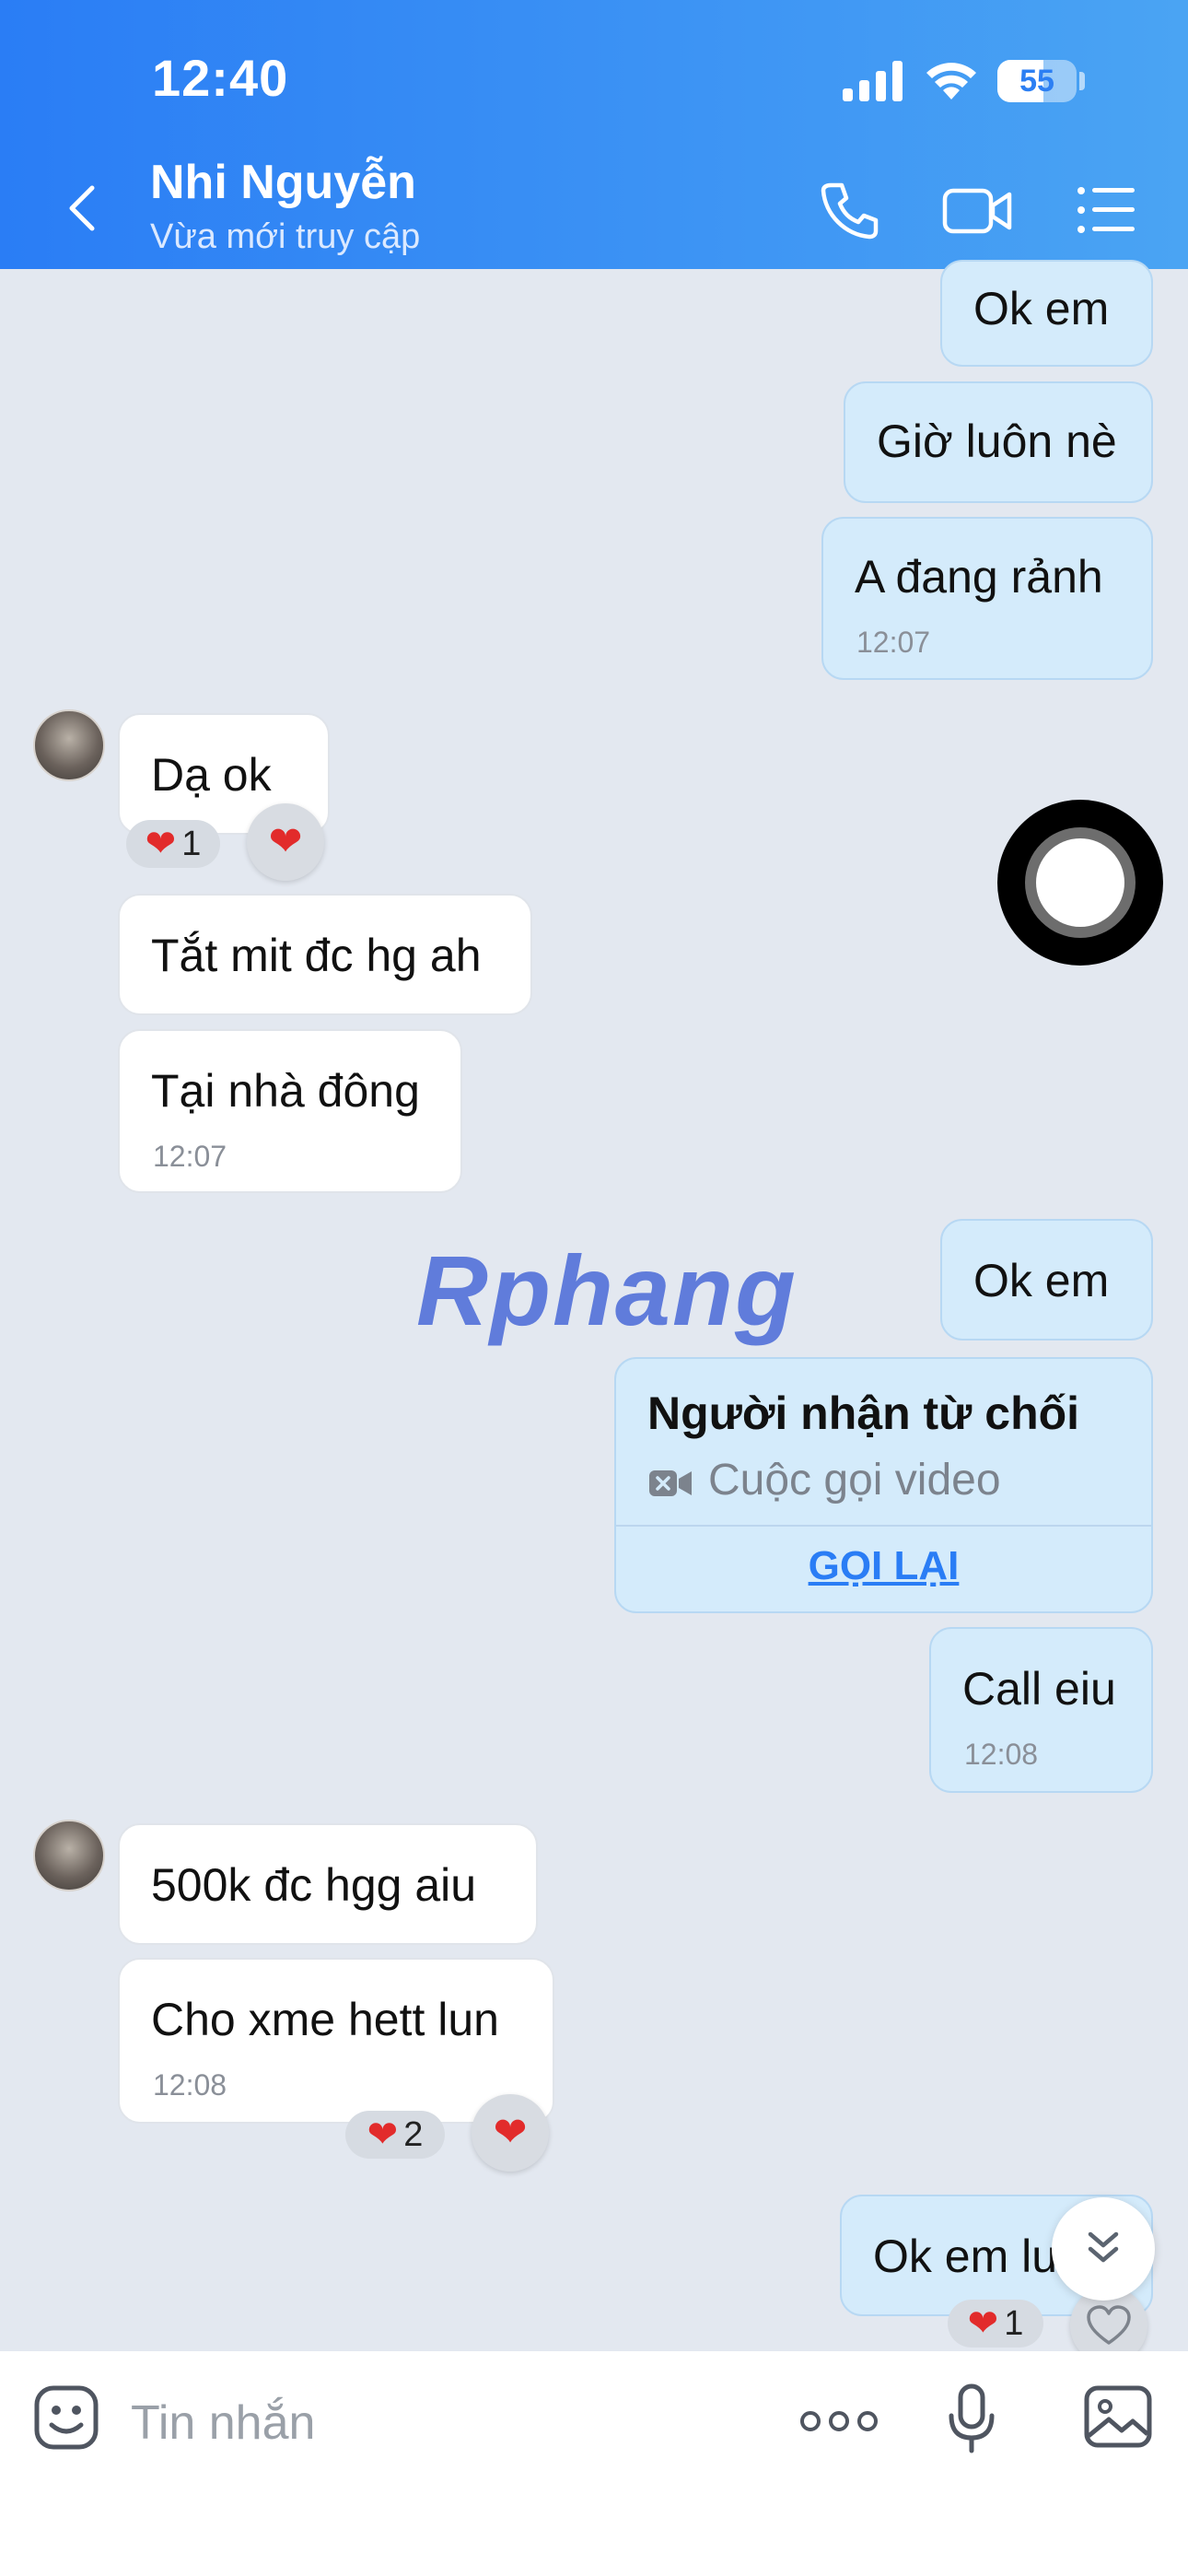 The height and width of the screenshot is (2576, 1188). I want to click on assistive-touch-core, so click(1080, 882).